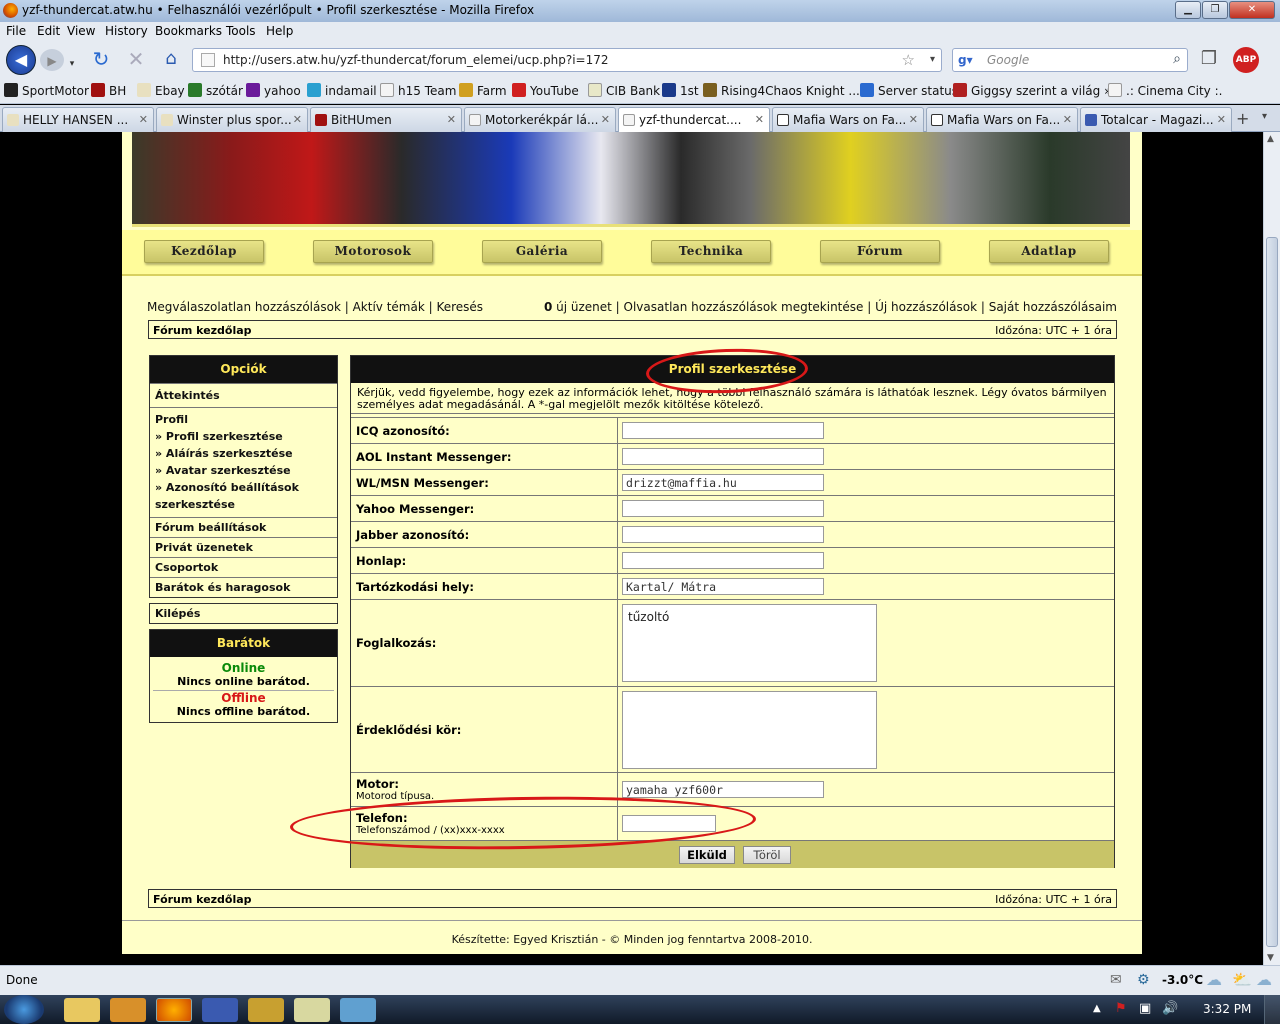  I want to click on jabber-input, so click(723, 534).